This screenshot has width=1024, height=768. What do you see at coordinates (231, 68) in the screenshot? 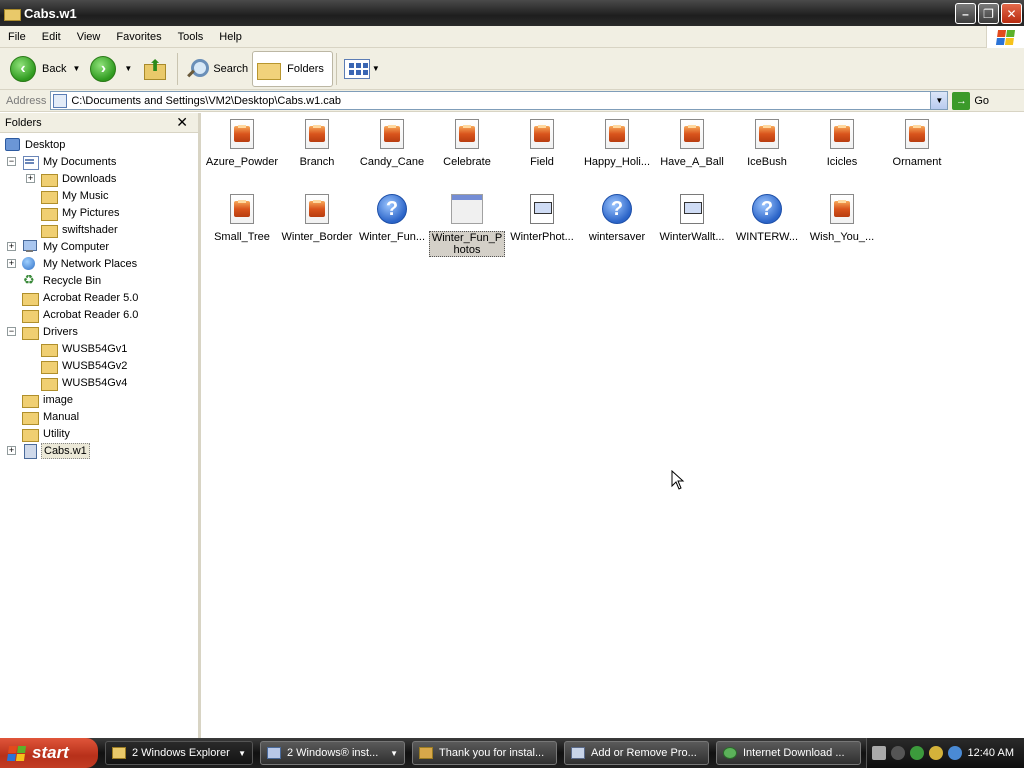
I see `search-label: Search` at bounding box center [231, 68].